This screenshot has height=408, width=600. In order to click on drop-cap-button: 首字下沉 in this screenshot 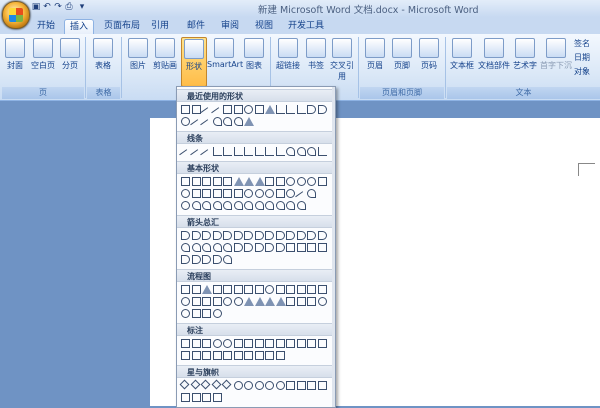, I will do `click(556, 61)`.